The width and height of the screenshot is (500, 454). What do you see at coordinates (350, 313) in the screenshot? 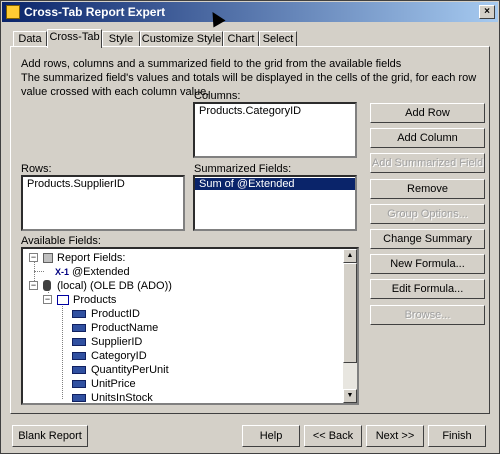
I see `scroll-thumb` at bounding box center [350, 313].